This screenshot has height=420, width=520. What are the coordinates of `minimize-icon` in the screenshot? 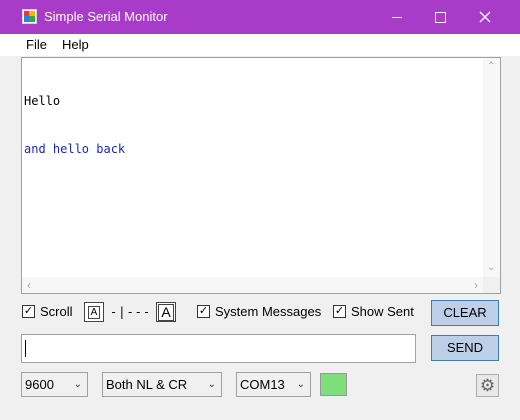 It's located at (397, 17).